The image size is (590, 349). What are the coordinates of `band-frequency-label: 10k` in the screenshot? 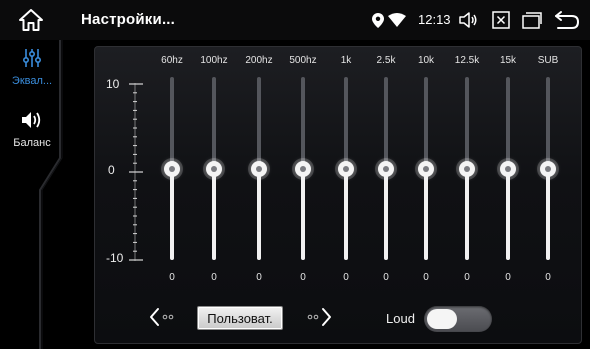 It's located at (426, 60).